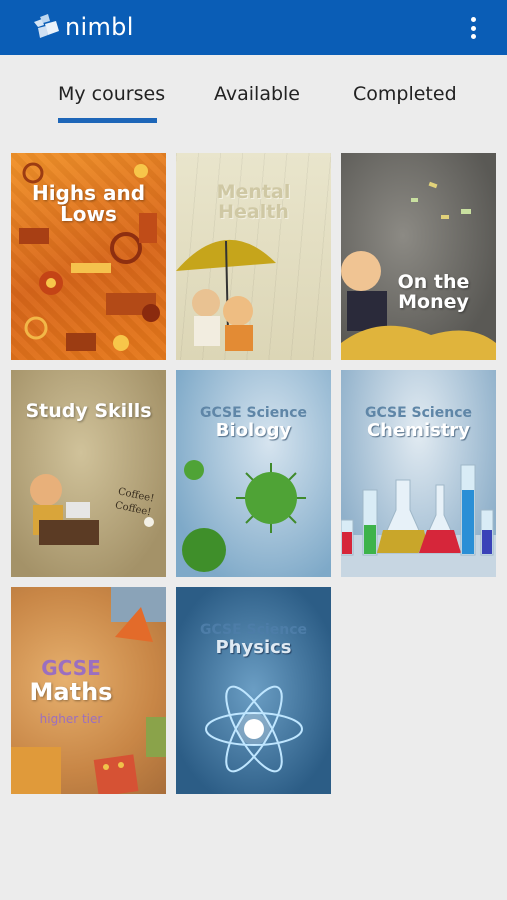 This screenshot has width=507, height=900. What do you see at coordinates (253, 211) in the screenshot?
I see `course-title-line2: Health` at bounding box center [253, 211].